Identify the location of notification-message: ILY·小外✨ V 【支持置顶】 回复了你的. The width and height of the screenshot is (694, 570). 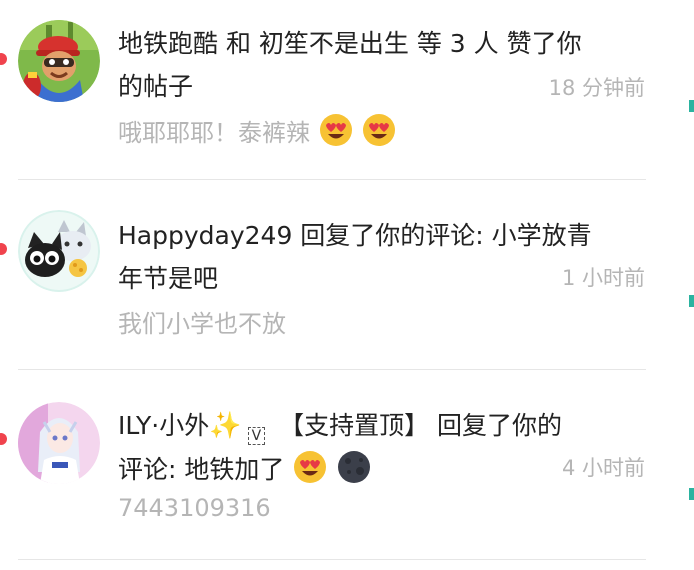
(378, 426).